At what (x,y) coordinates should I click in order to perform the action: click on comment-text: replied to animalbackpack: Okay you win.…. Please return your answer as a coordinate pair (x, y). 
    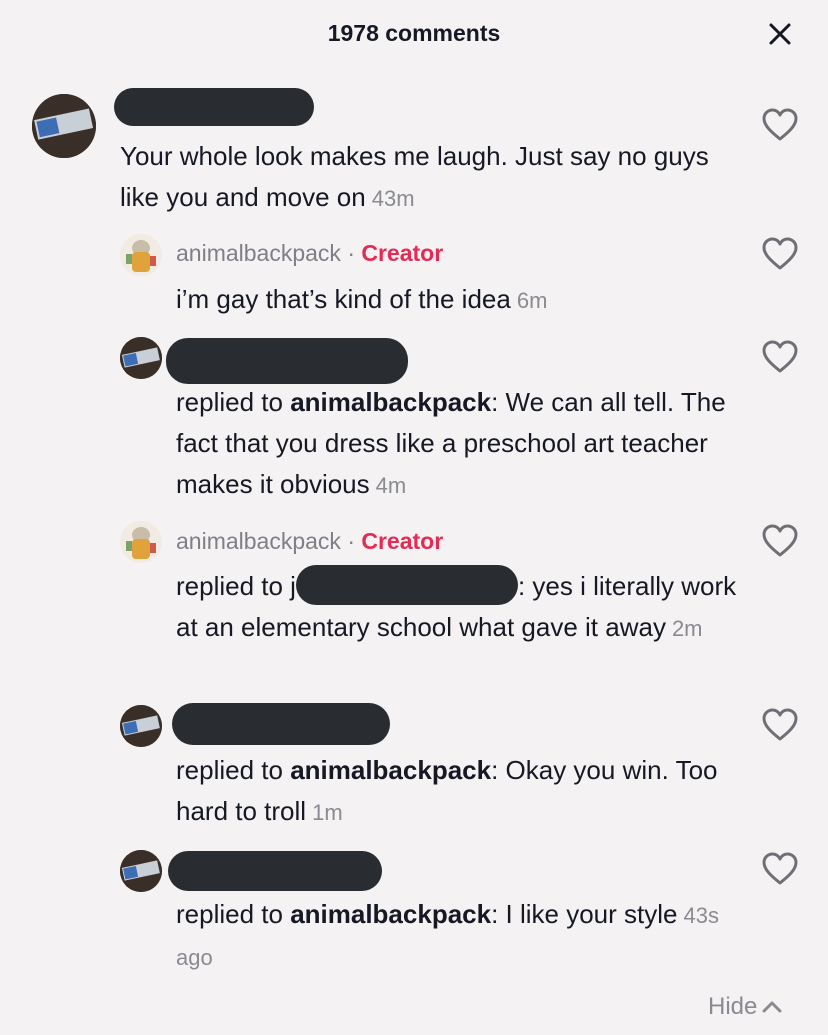
    Looking at the image, I should click on (447, 790).